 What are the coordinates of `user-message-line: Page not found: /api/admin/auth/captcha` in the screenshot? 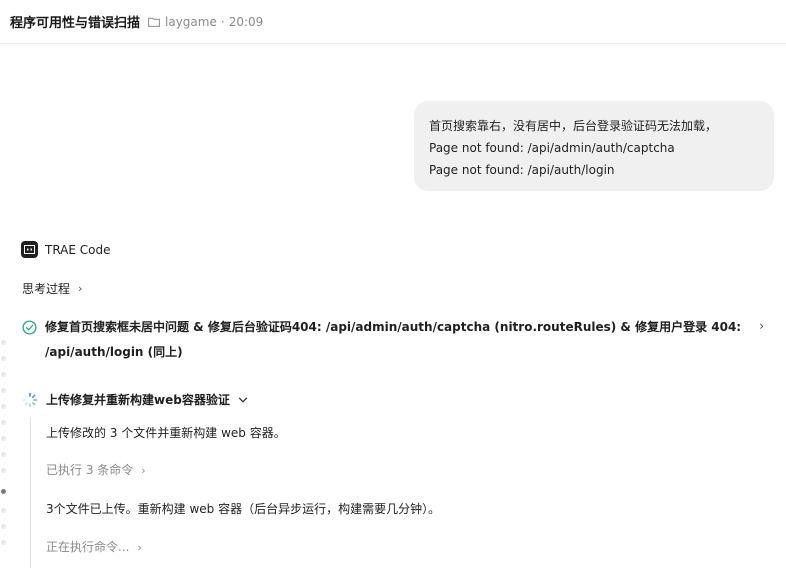 It's located at (552, 148).